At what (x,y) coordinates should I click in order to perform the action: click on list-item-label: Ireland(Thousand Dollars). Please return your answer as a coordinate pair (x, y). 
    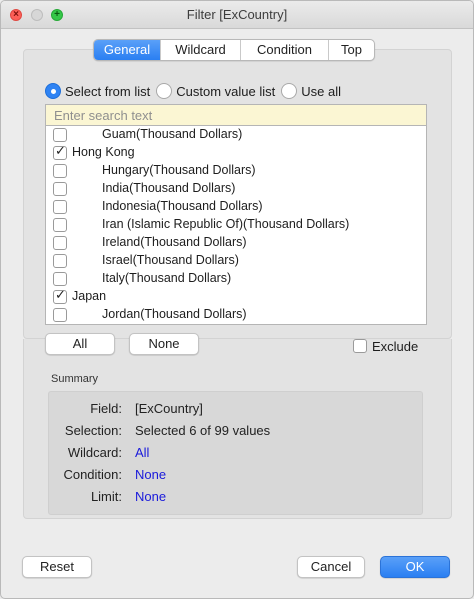
    Looking at the image, I should click on (174, 242).